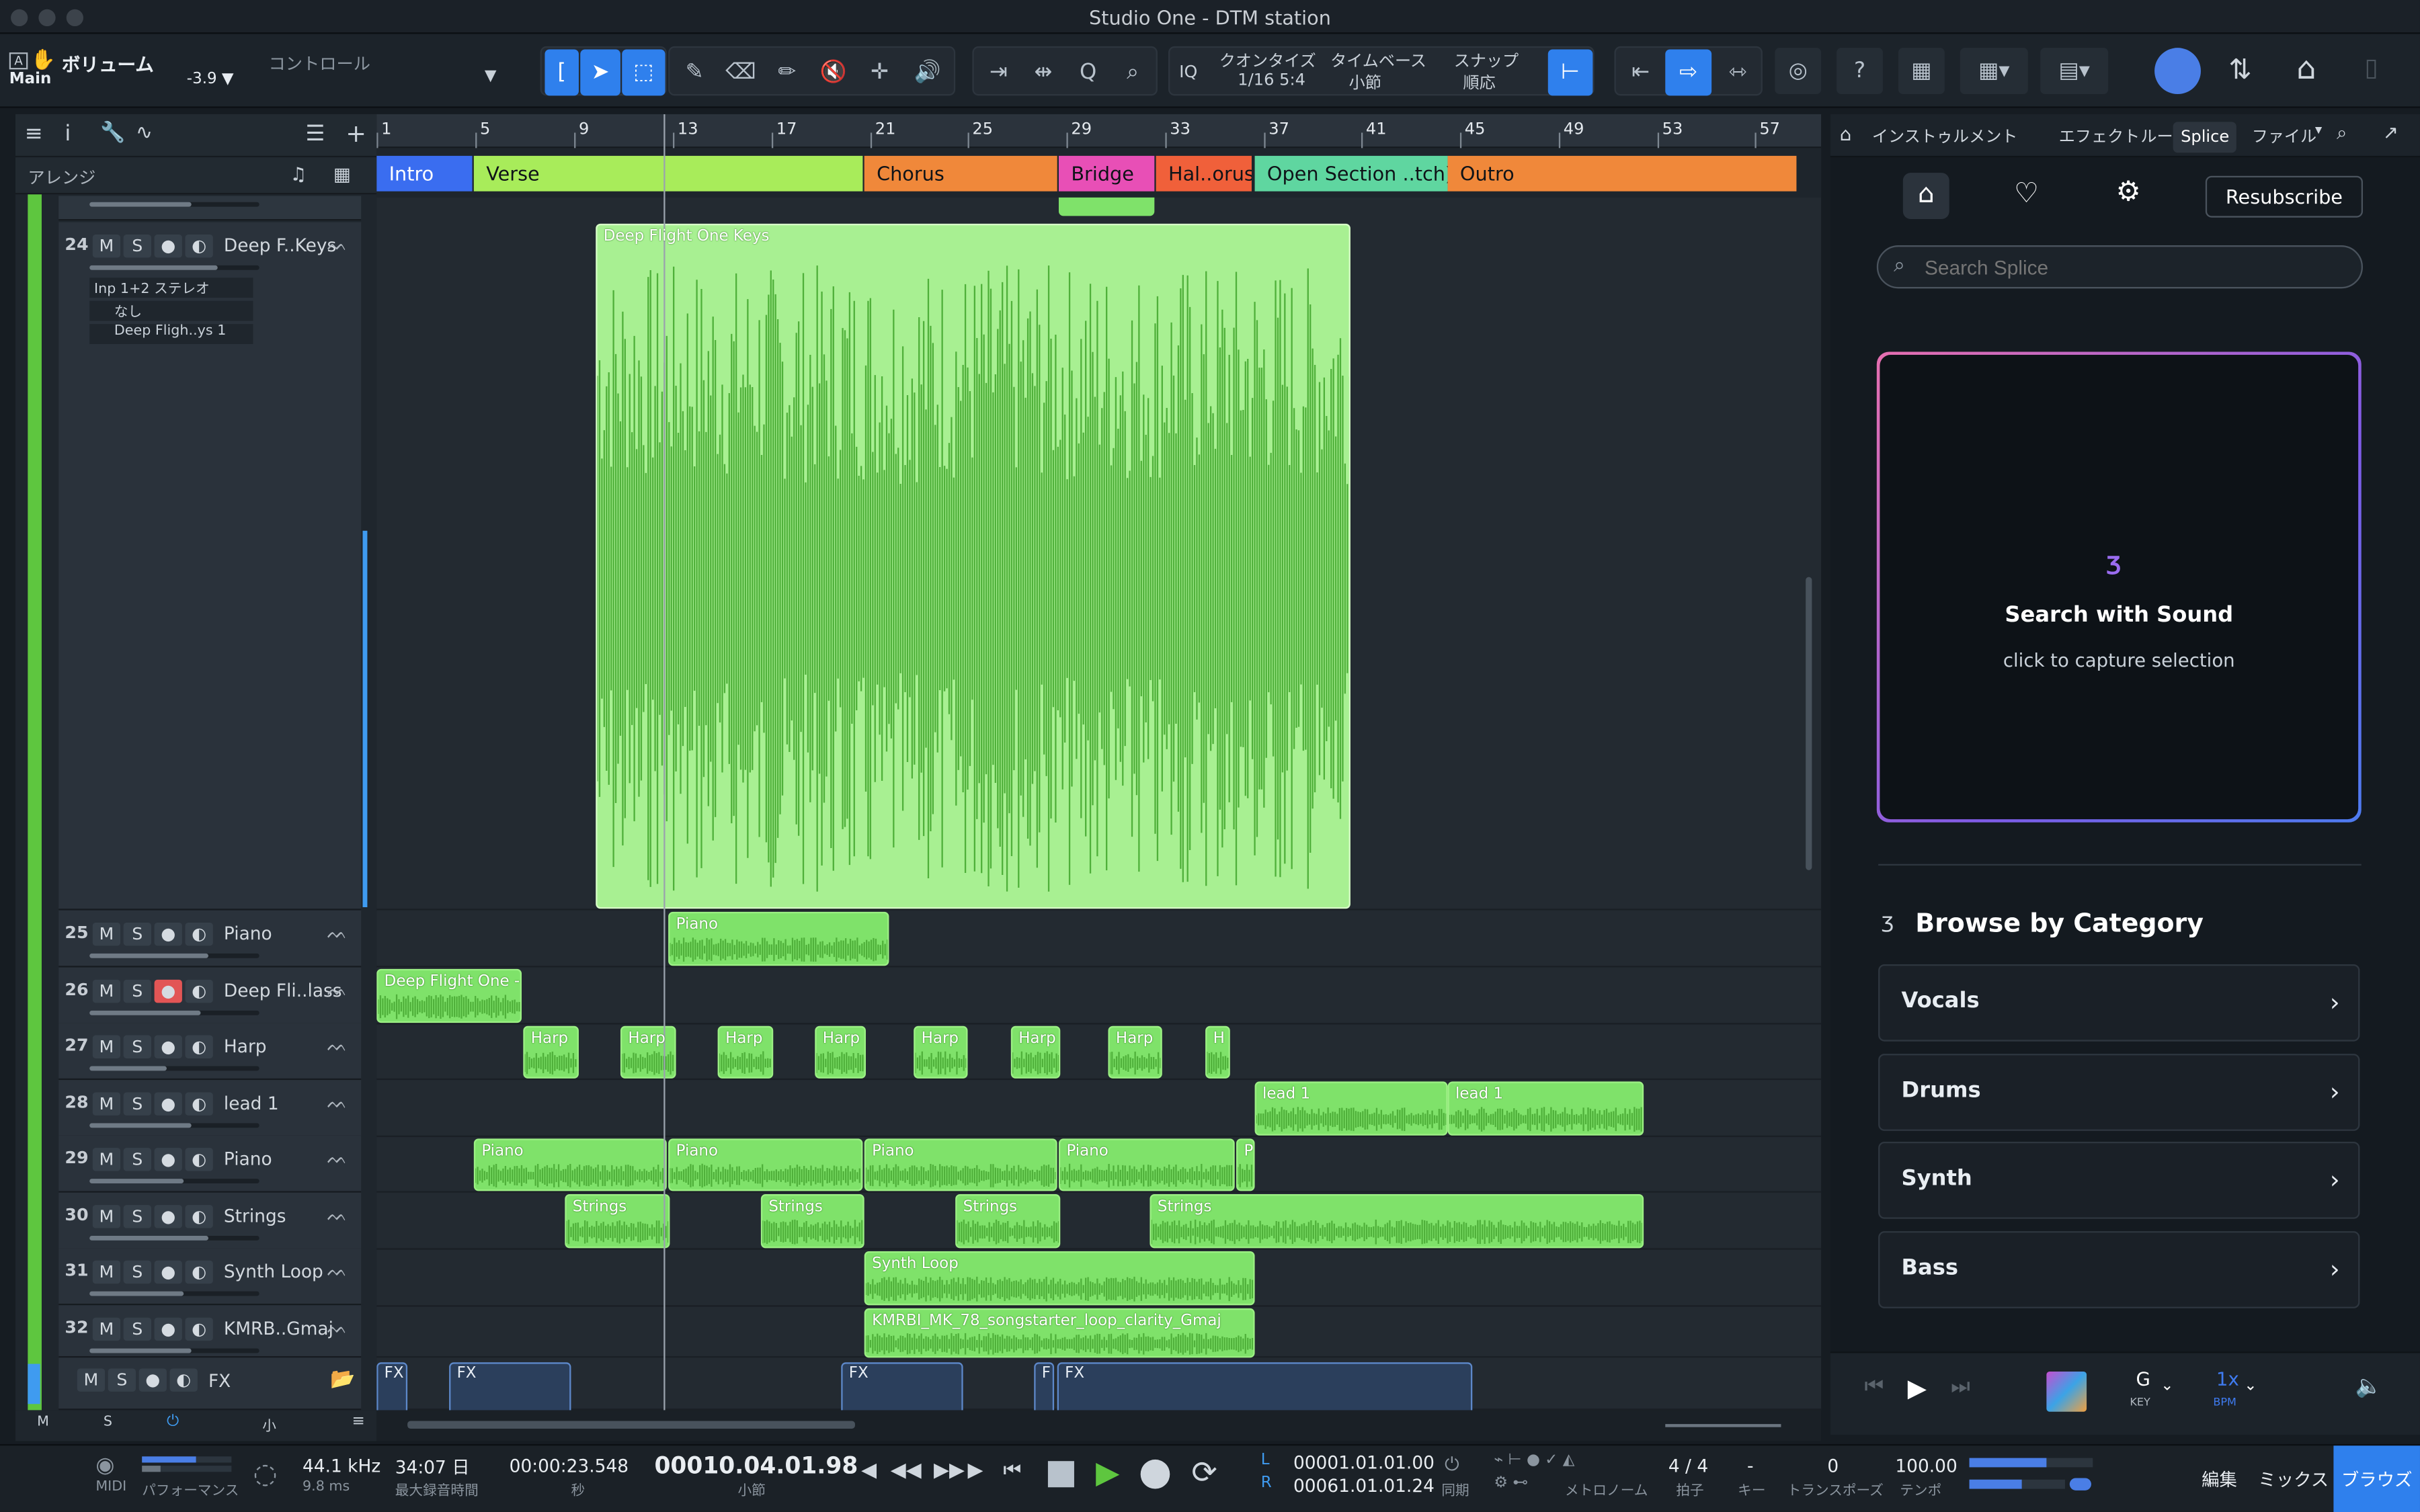 Image resolution: width=2420 pixels, height=1512 pixels. Describe the element at coordinates (171, 311) in the screenshot. I see `insert-select: なし` at that location.